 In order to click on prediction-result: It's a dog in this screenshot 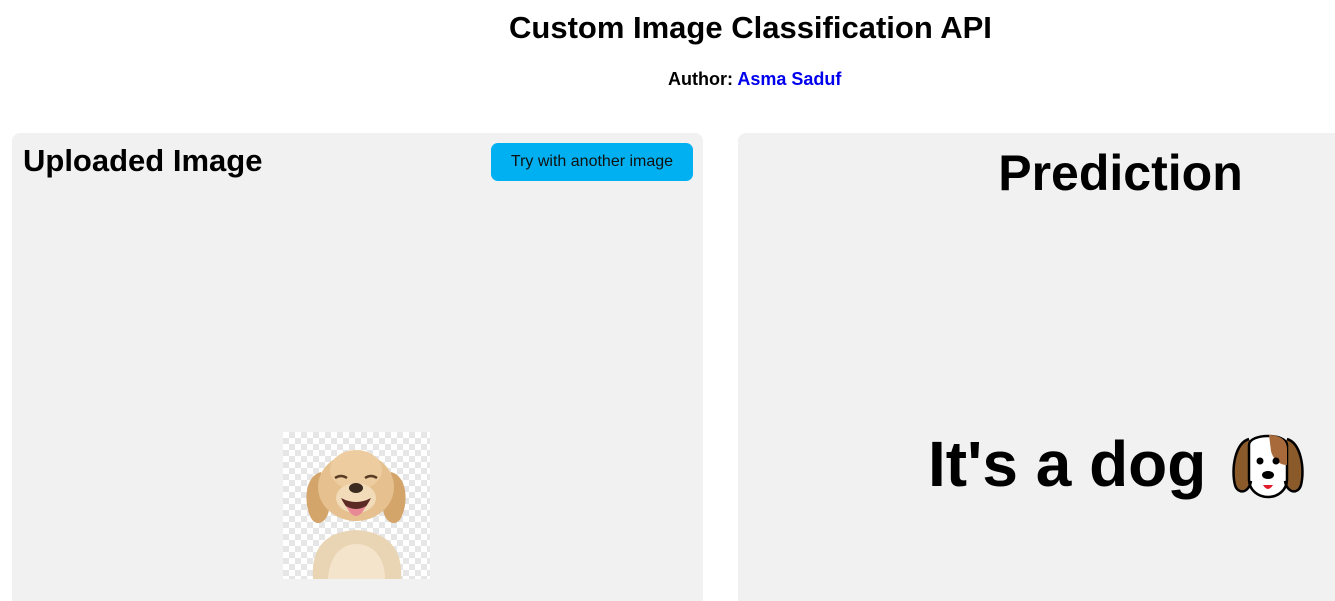, I will do `click(1067, 464)`.